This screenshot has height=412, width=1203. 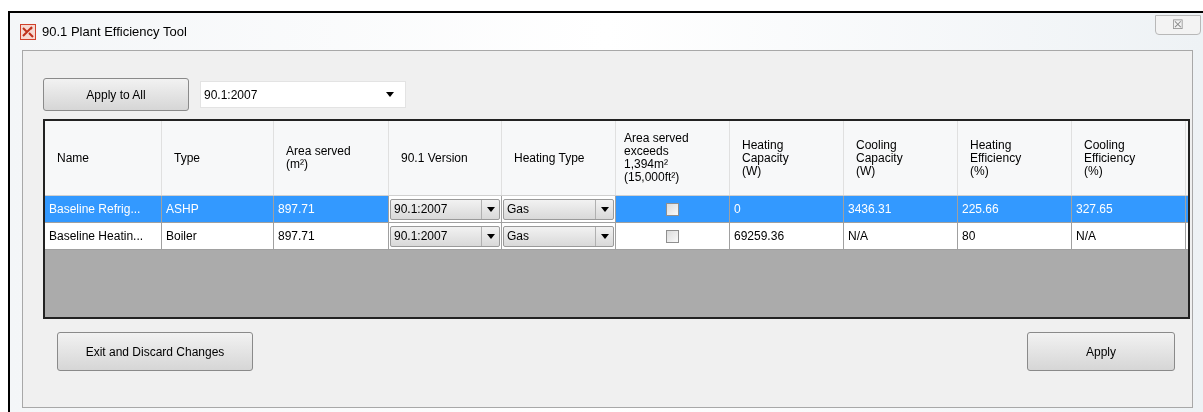 I want to click on column-header: Area served (m²), so click(x=331, y=158).